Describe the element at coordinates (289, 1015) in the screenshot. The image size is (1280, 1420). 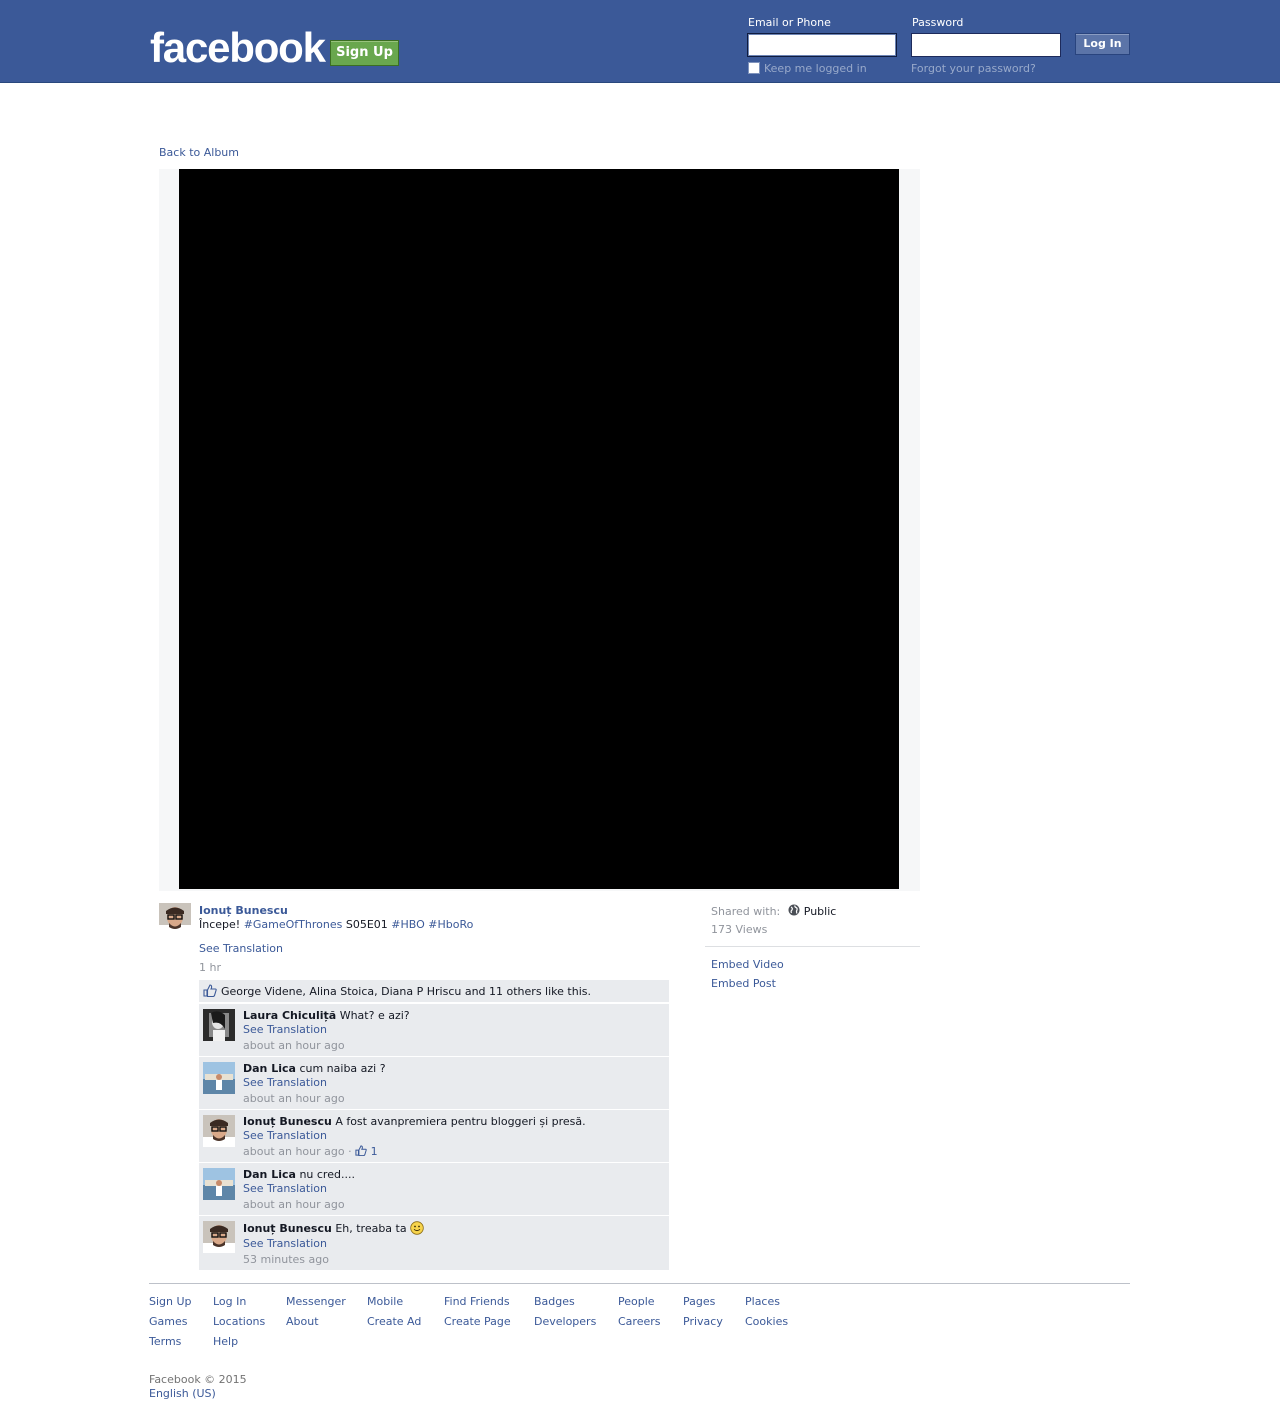
I see `comment-author: Laura Chiculiță` at that location.